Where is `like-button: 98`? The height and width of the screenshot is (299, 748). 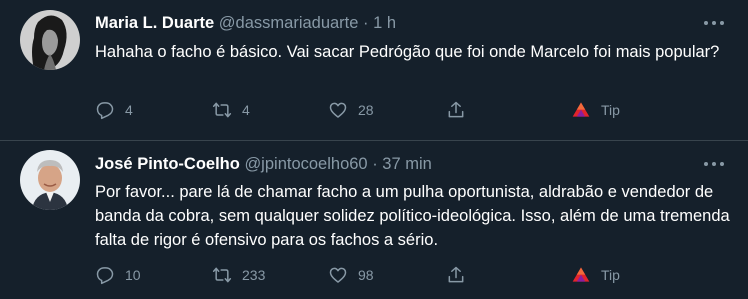 like-button: 98 is located at coordinates (351, 275).